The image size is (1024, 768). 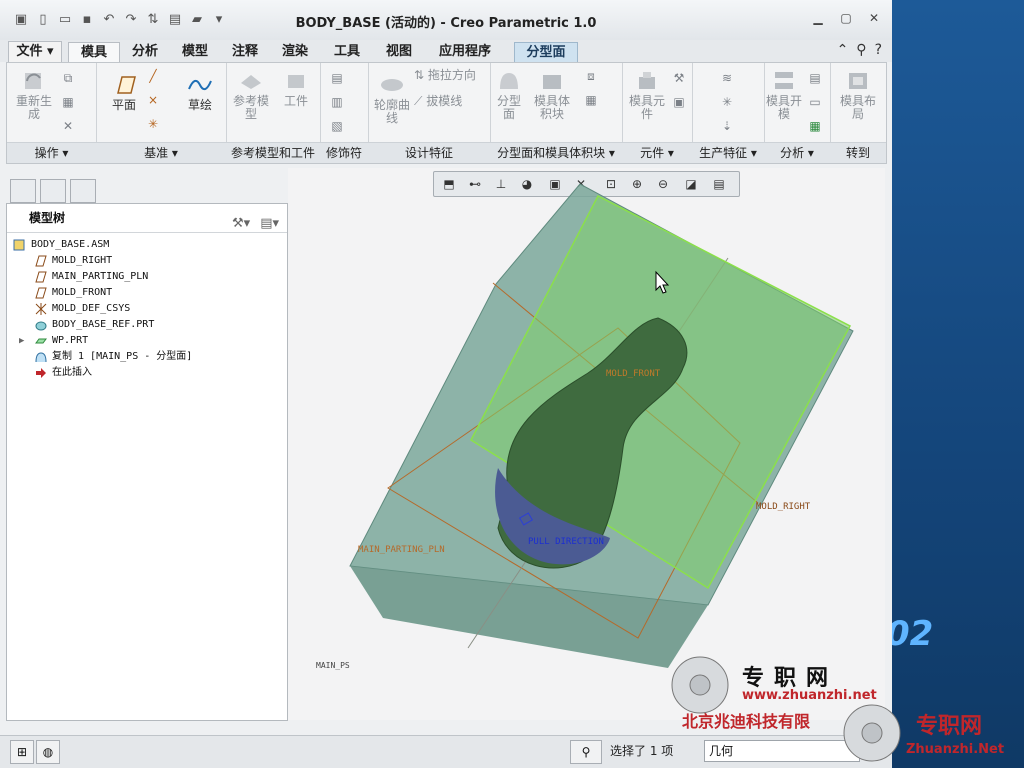 What do you see at coordinates (815, 102) in the screenshot?
I see `analysis-icon-2: ▭` at bounding box center [815, 102].